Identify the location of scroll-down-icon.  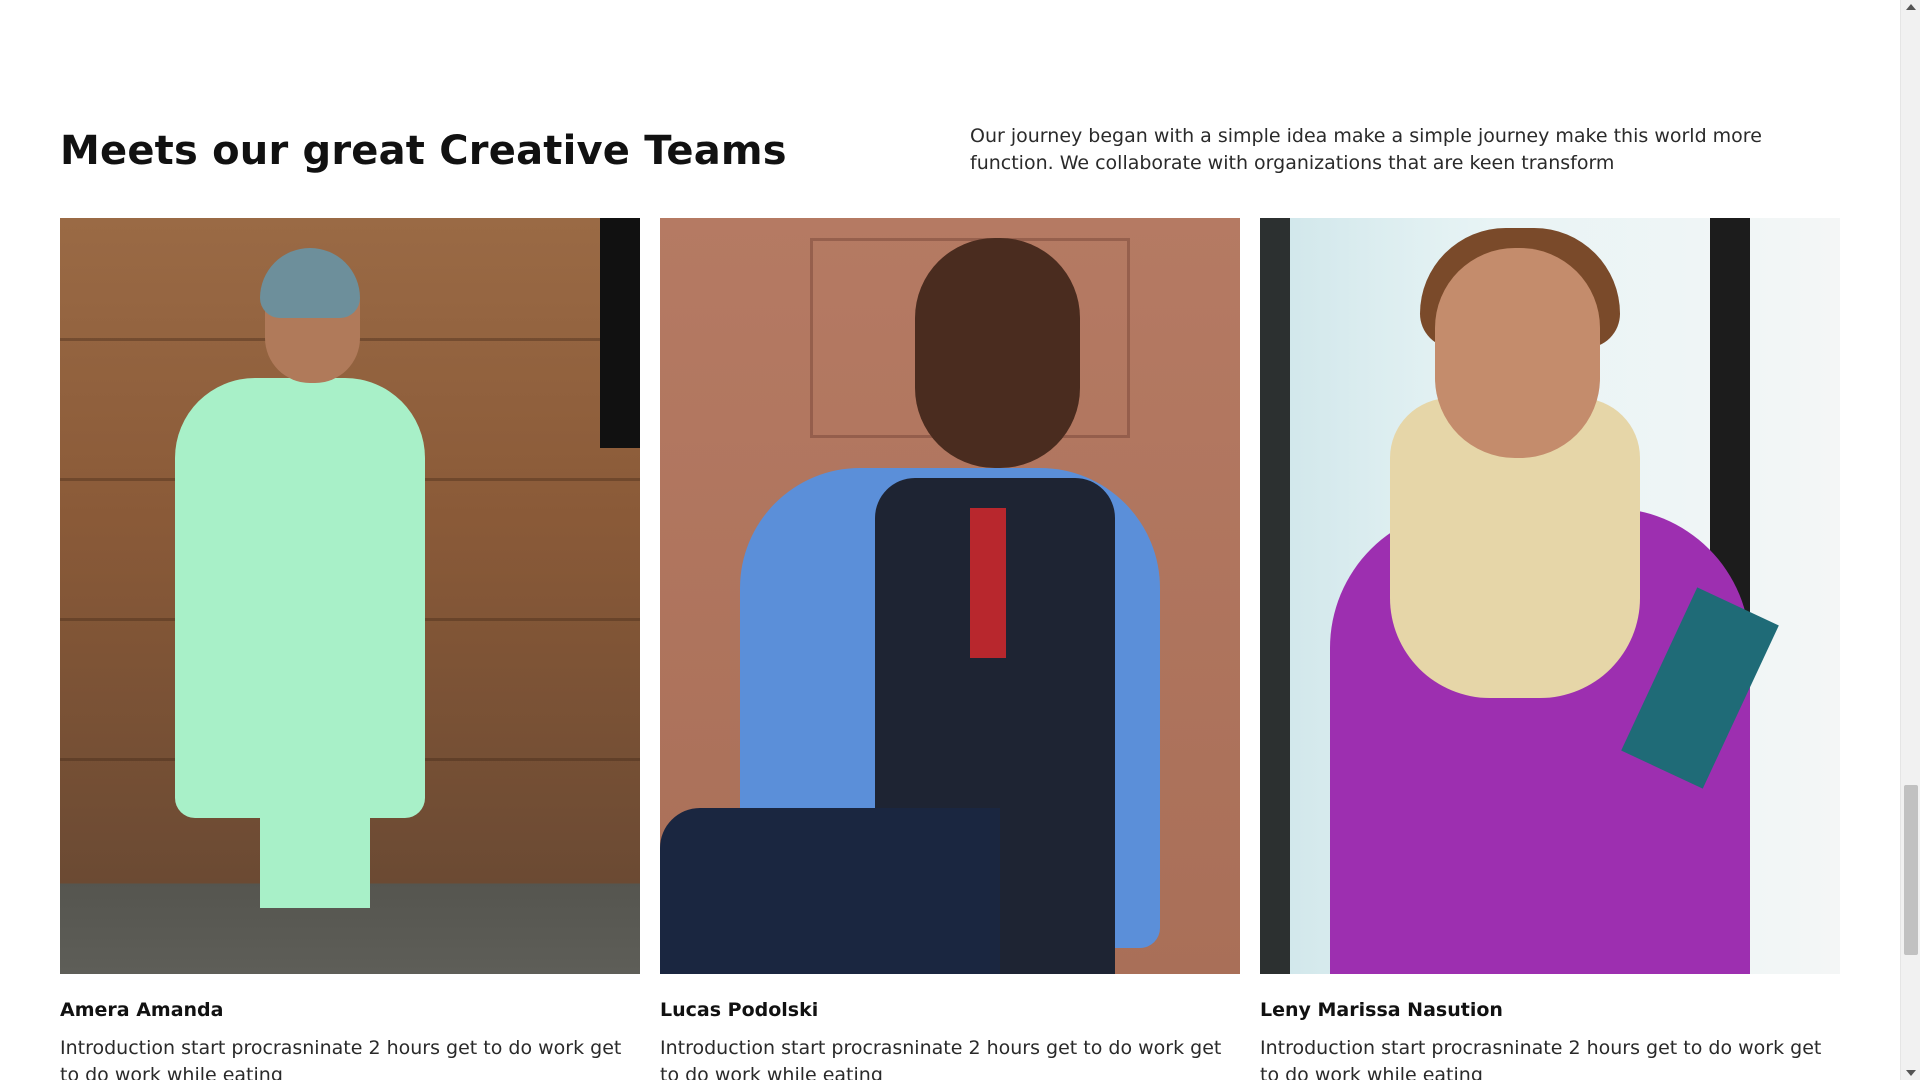
(1911, 1073).